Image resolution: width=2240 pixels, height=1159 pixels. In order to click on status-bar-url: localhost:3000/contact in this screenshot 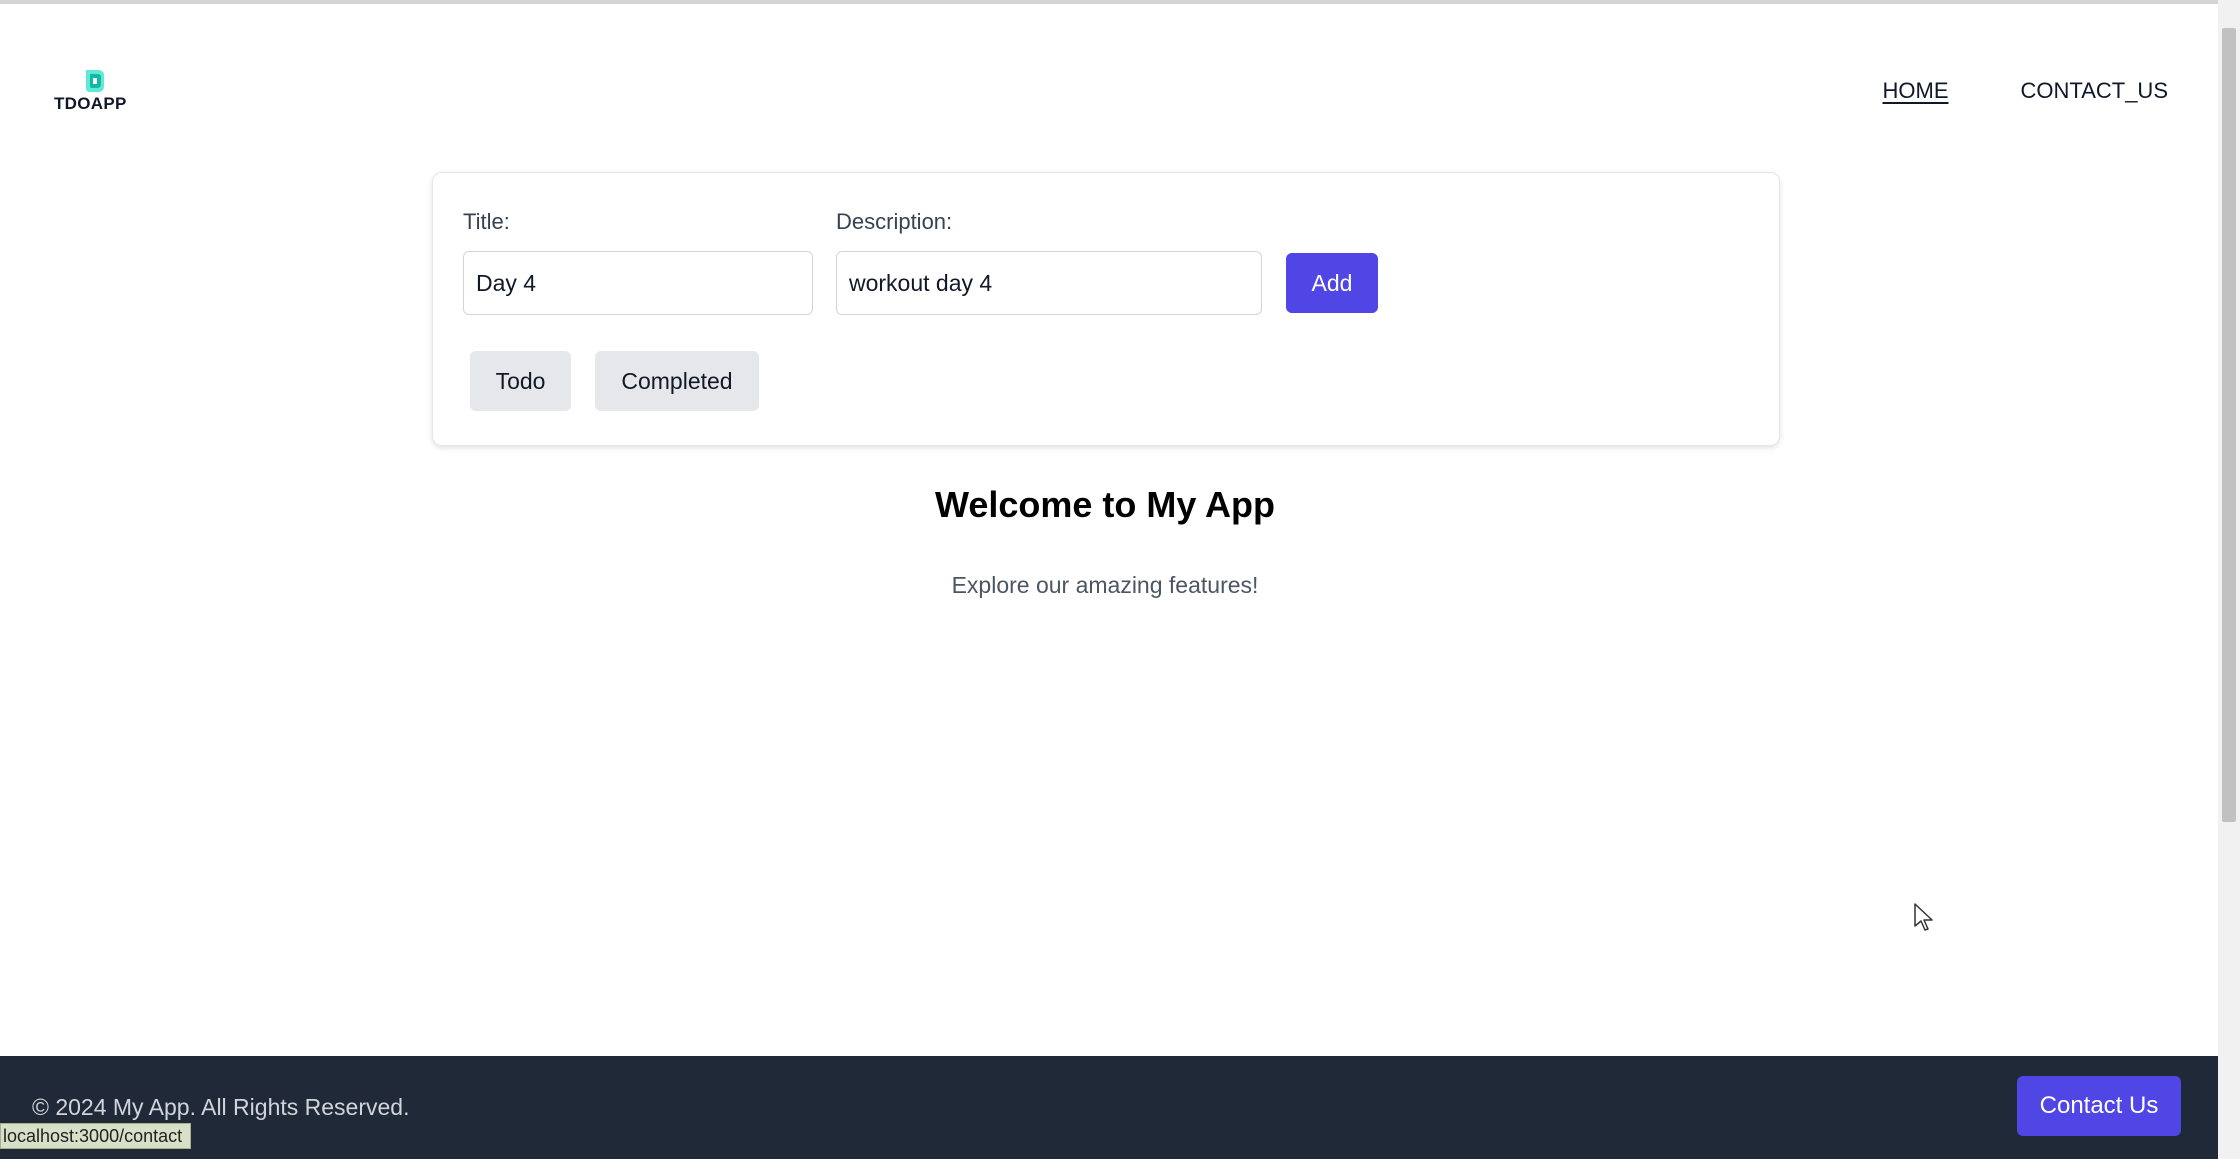, I will do `click(96, 1136)`.